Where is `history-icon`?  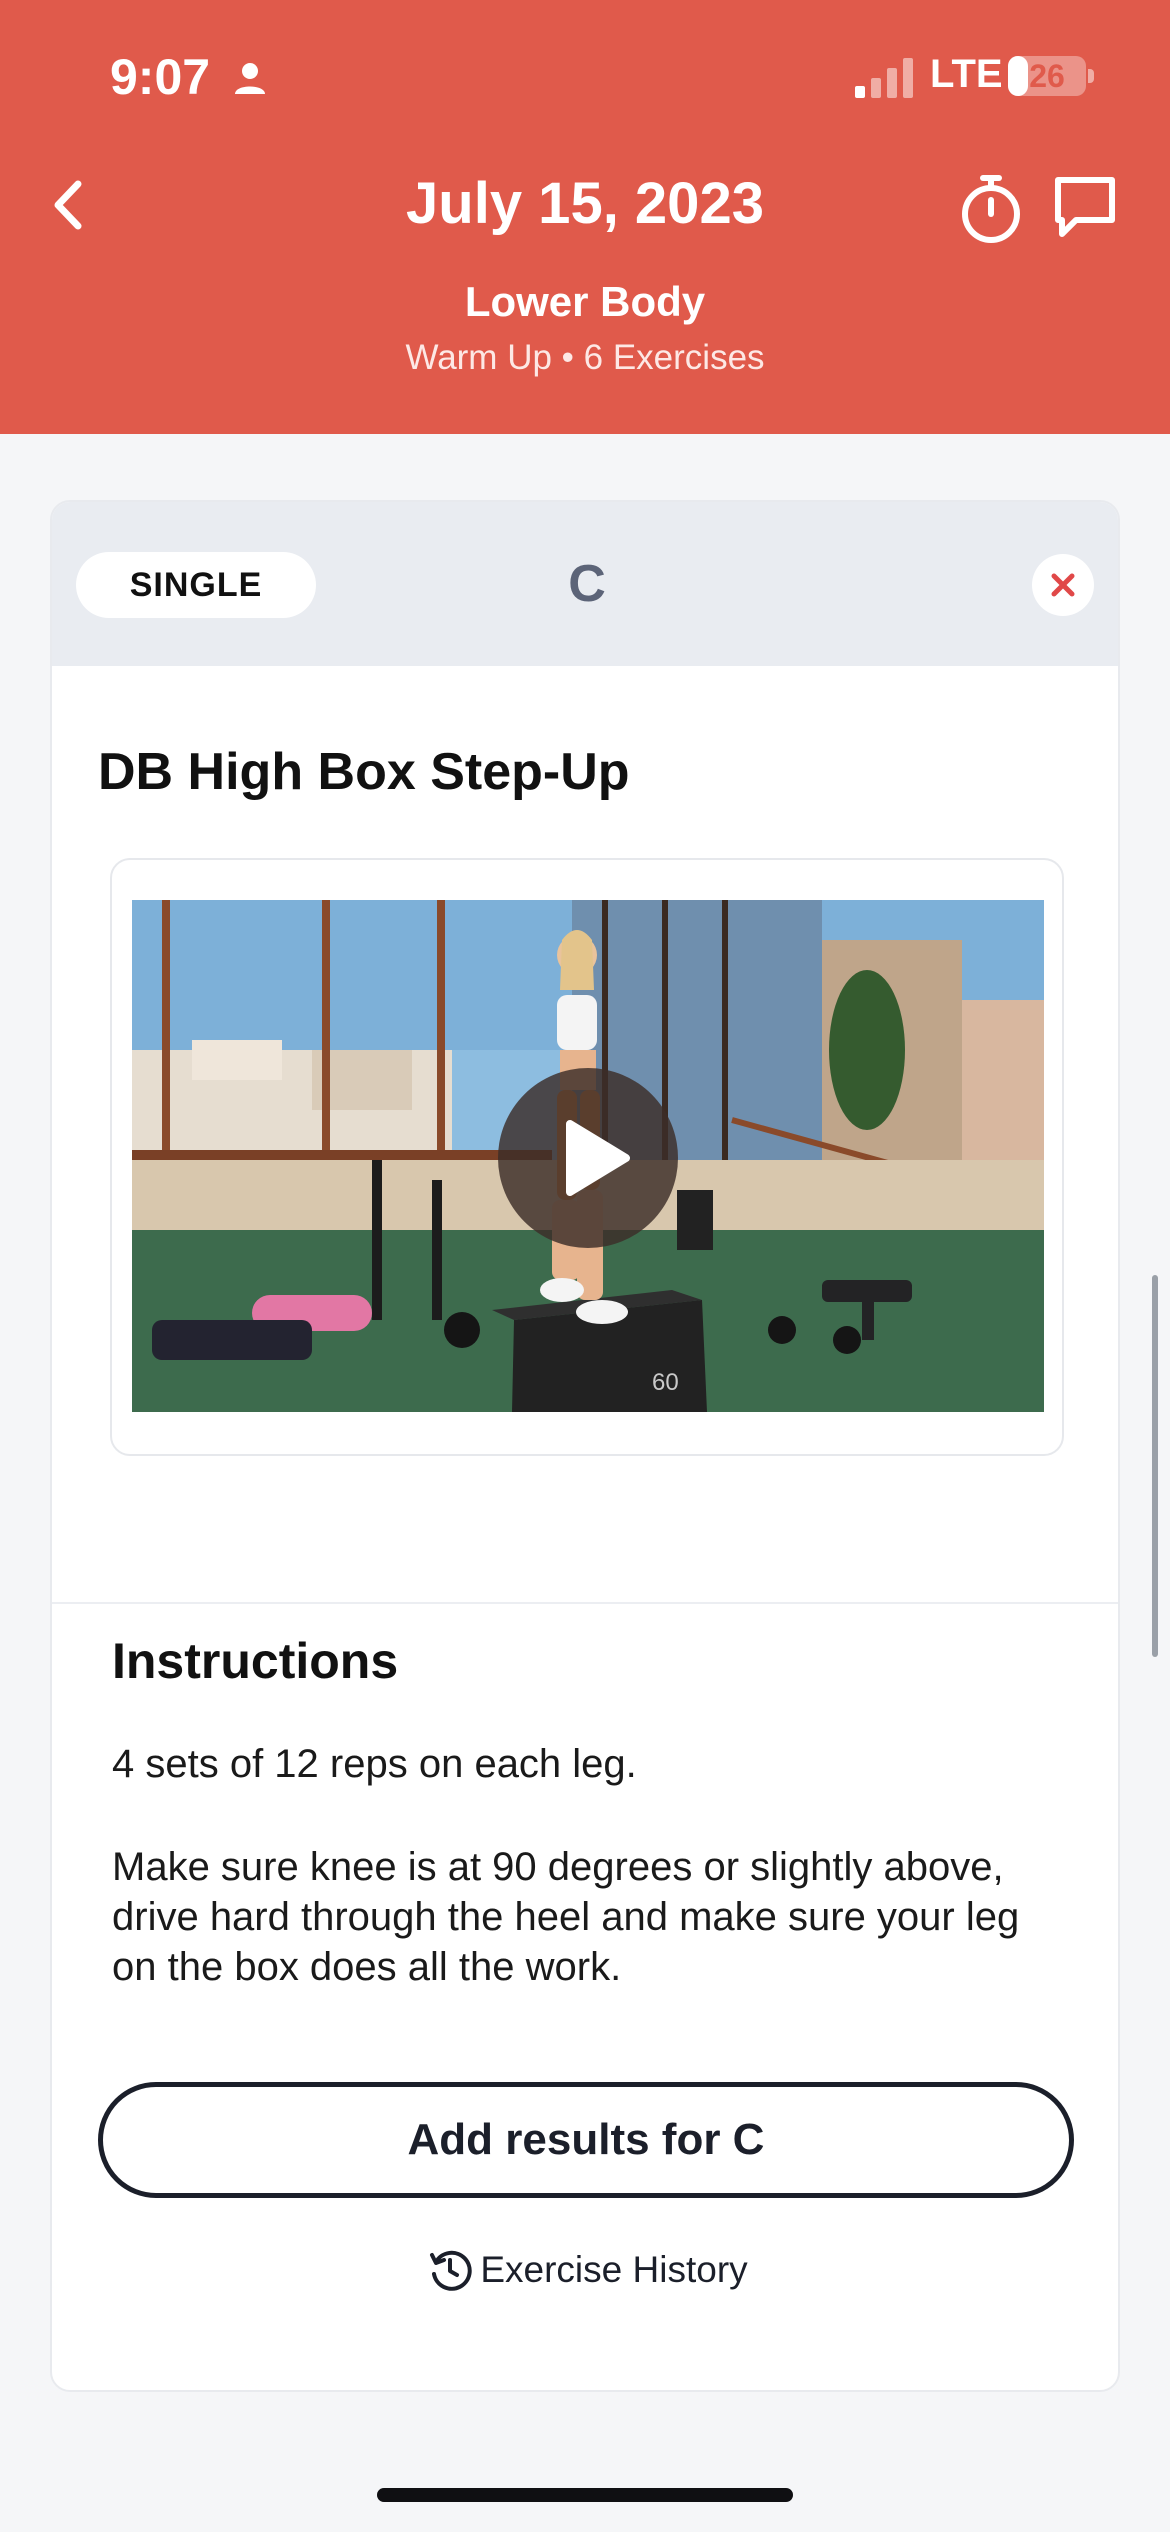
history-icon is located at coordinates (451, 2270).